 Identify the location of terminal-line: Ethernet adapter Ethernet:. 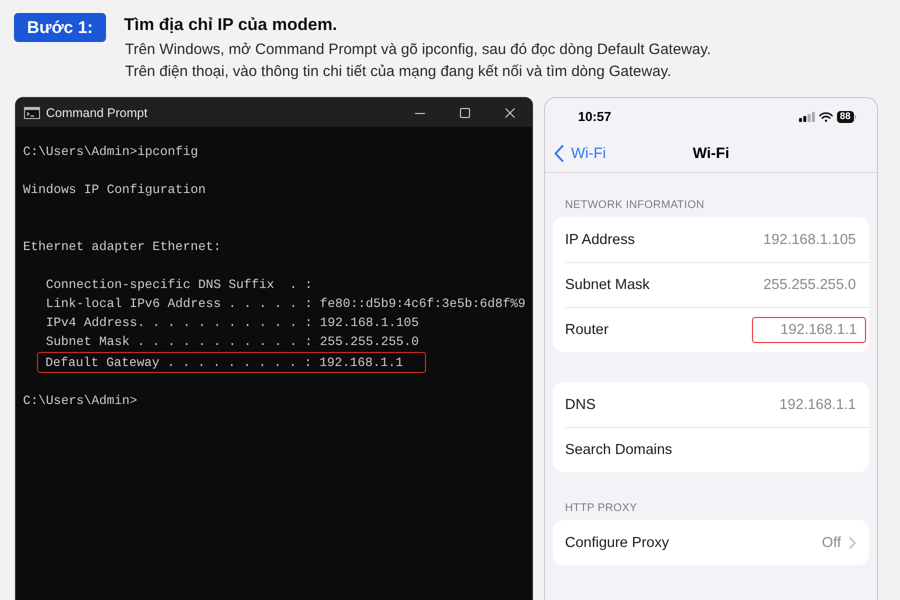
(122, 247).